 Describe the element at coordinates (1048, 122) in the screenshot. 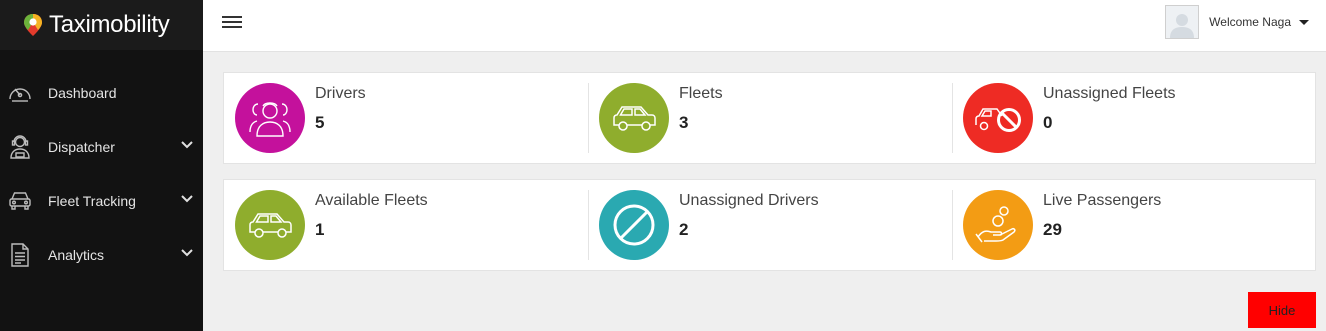

I see `stat-value: 0` at that location.